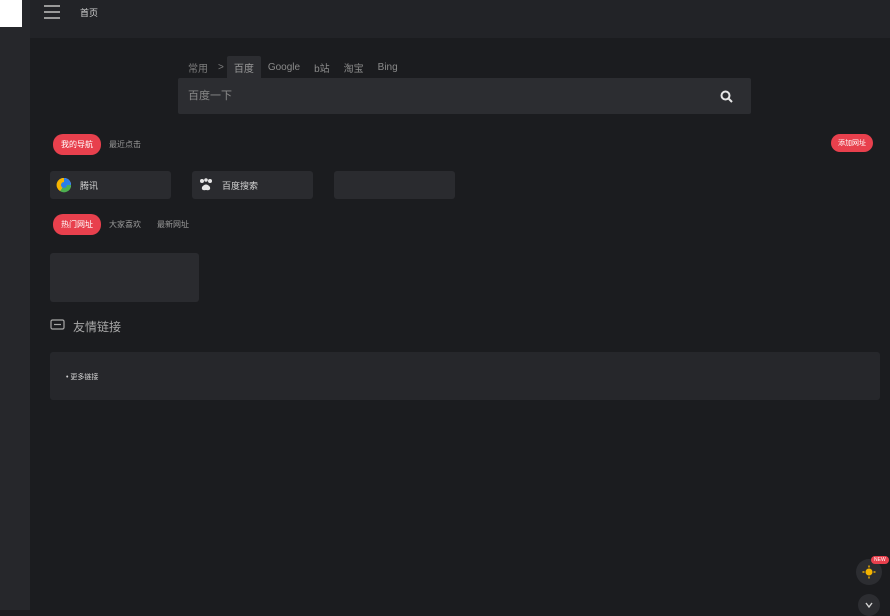 The height and width of the screenshot is (616, 890). I want to click on search-button, so click(726, 96).